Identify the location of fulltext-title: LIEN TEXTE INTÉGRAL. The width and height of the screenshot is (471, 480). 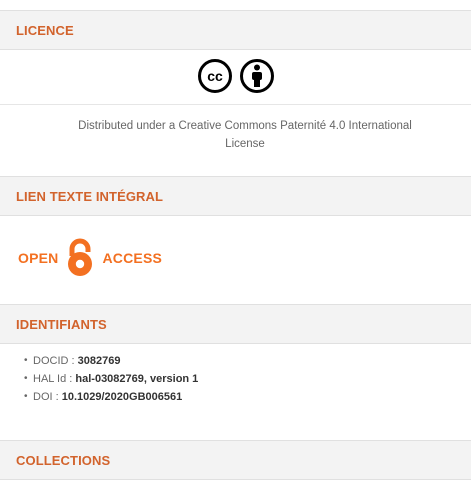
(90, 196).